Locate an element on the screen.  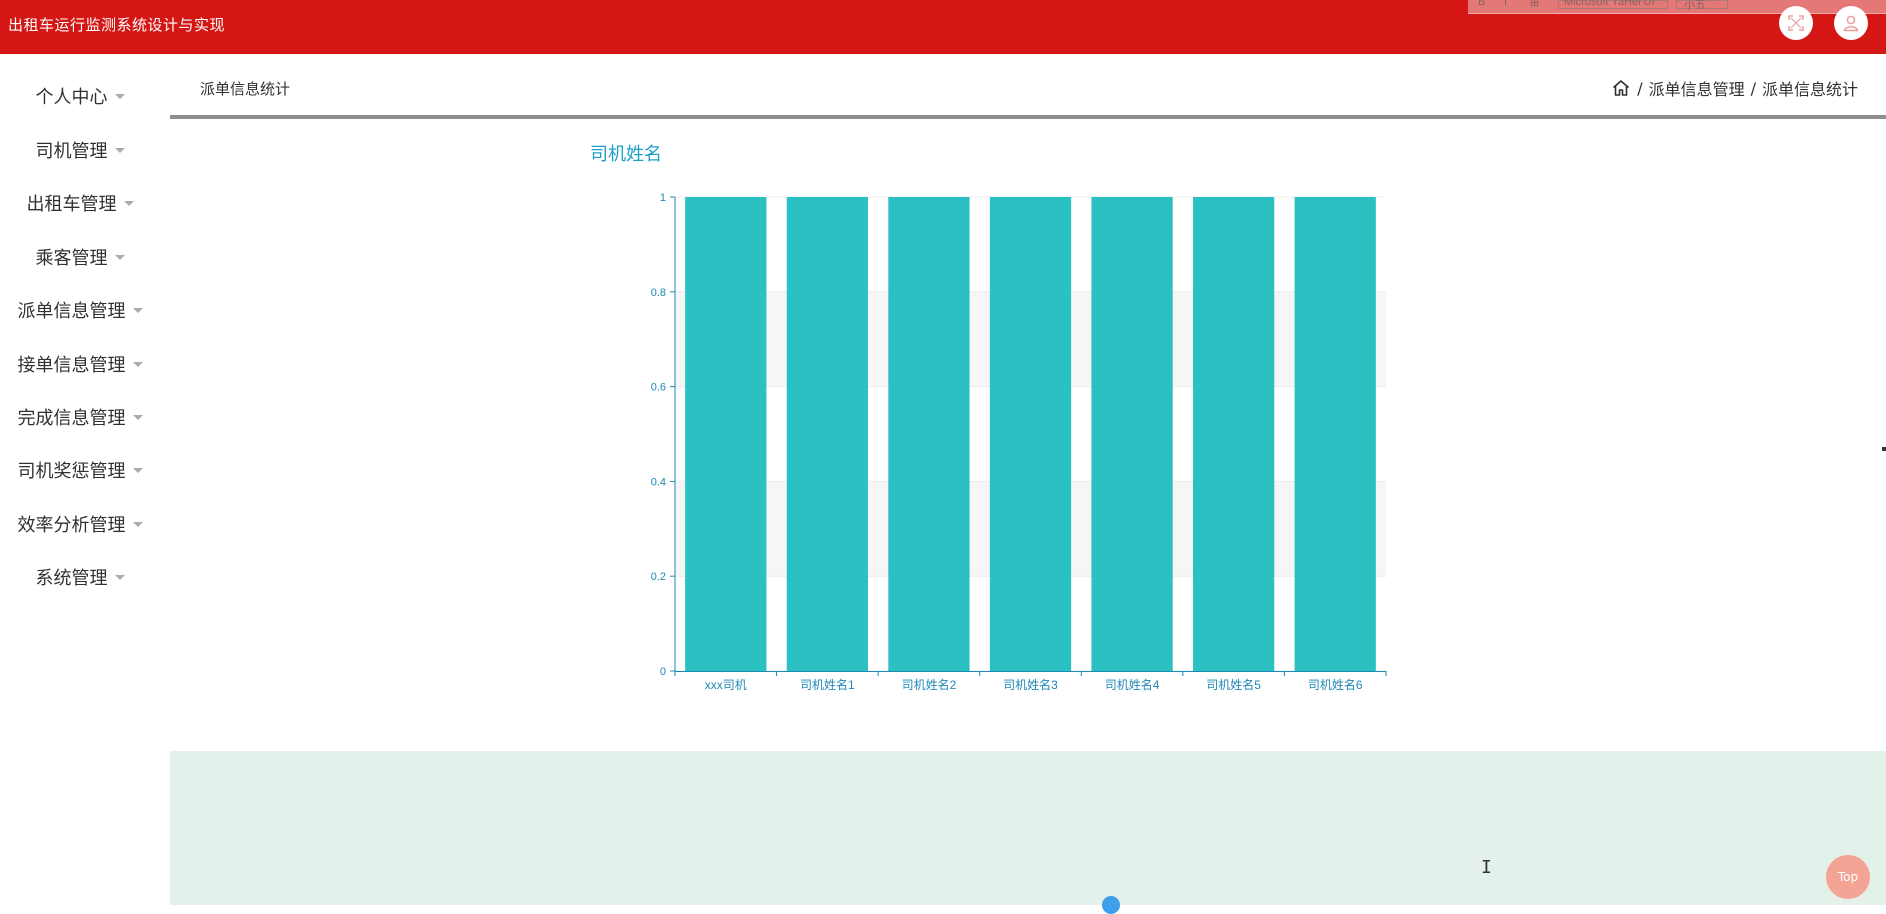
sidebar-item-taxi-management: 出租车管理 is located at coordinates (80, 203).